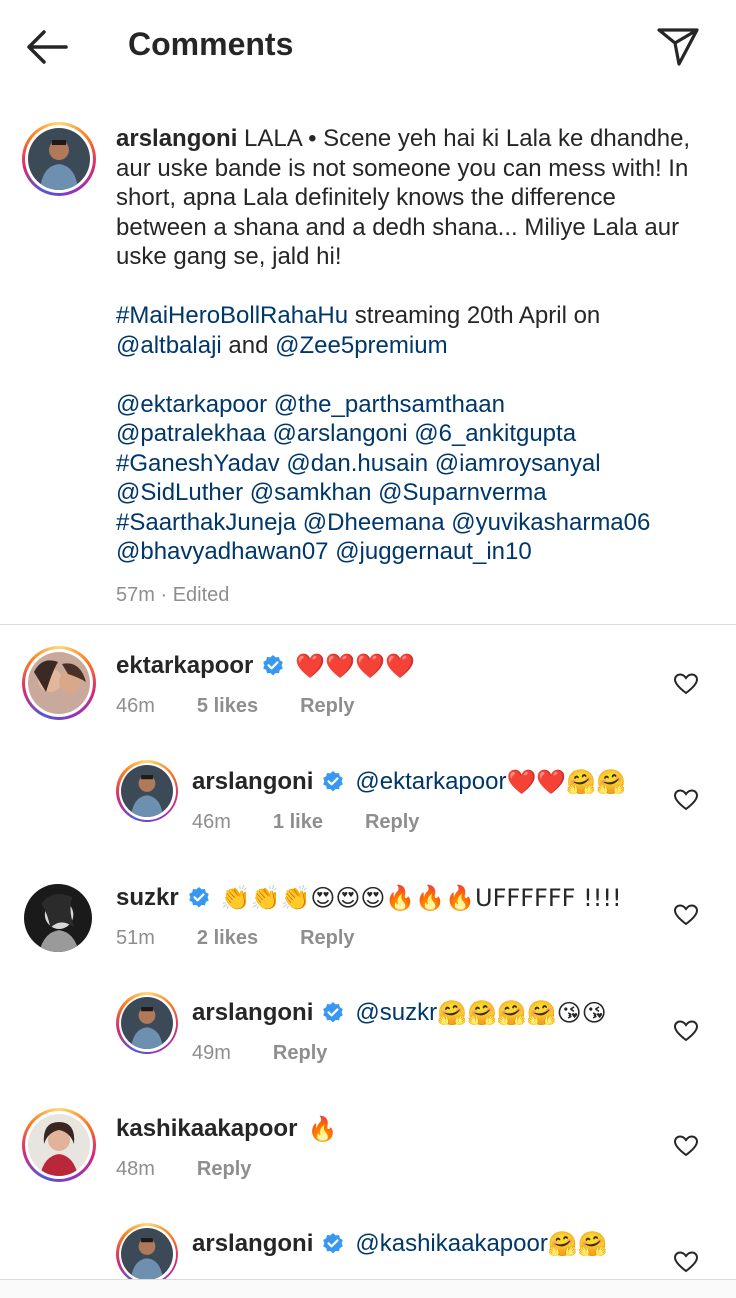 The image size is (736, 1298). I want to click on tags-line-6: @bhavyadhawan07 @juggernaut_in10, so click(411, 552).